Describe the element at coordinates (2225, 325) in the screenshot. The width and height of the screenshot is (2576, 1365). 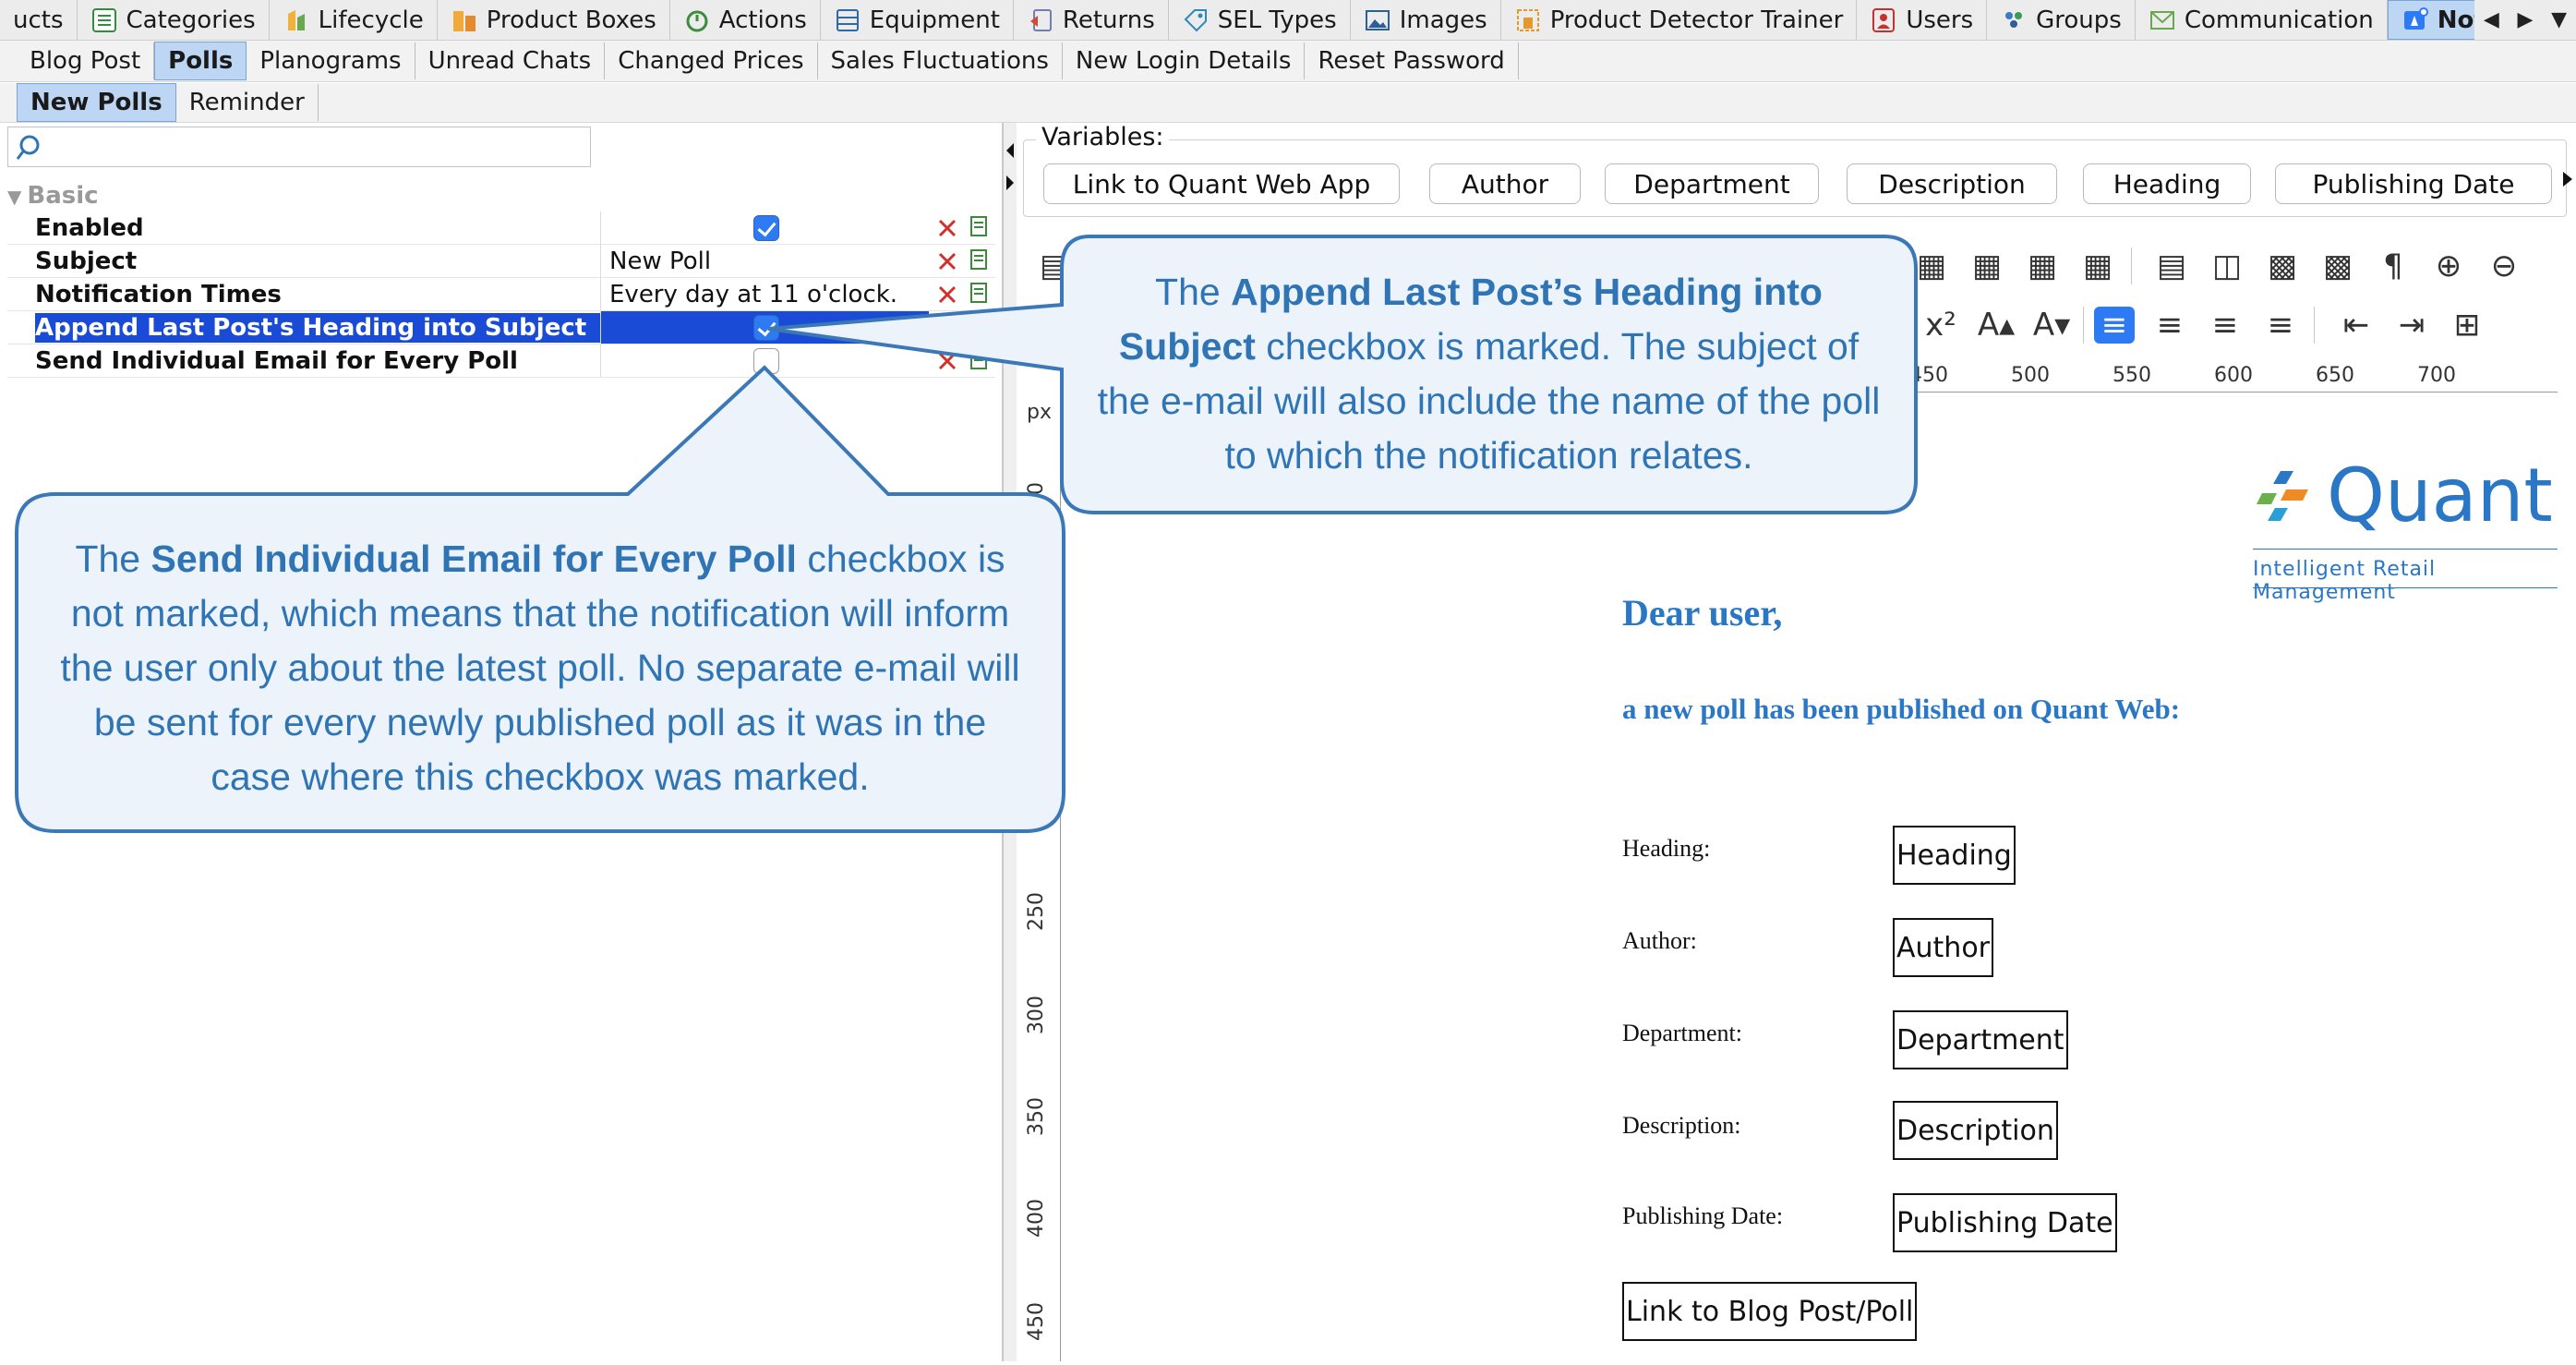
I see `align-right-icon: ≡` at that location.